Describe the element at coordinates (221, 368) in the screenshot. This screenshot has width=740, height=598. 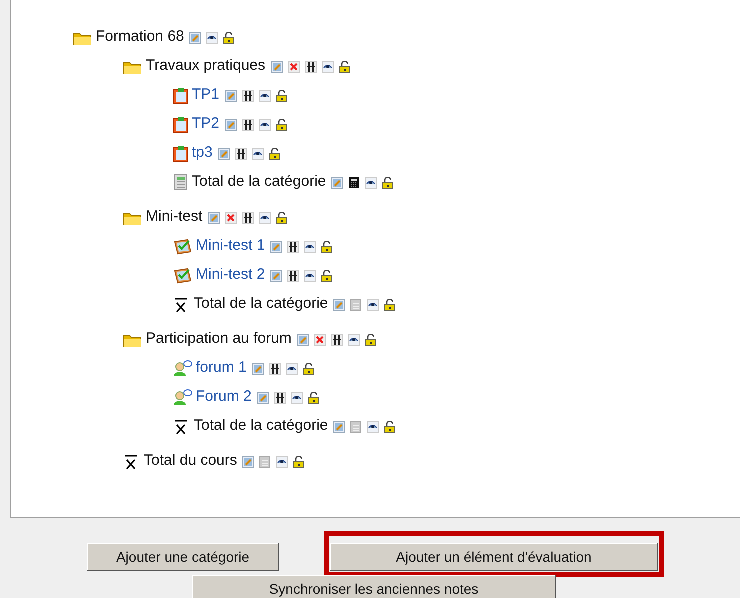
I see `item-link: forum 1` at that location.